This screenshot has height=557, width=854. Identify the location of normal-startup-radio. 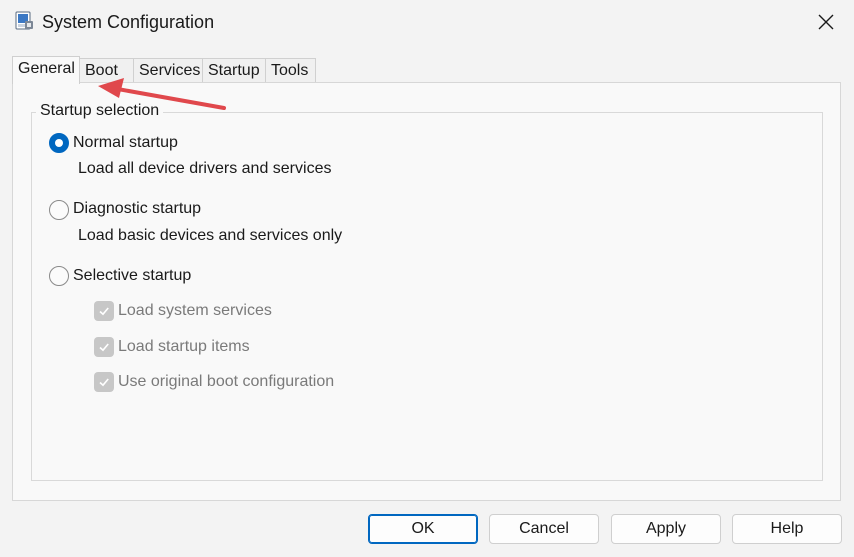
(59, 143).